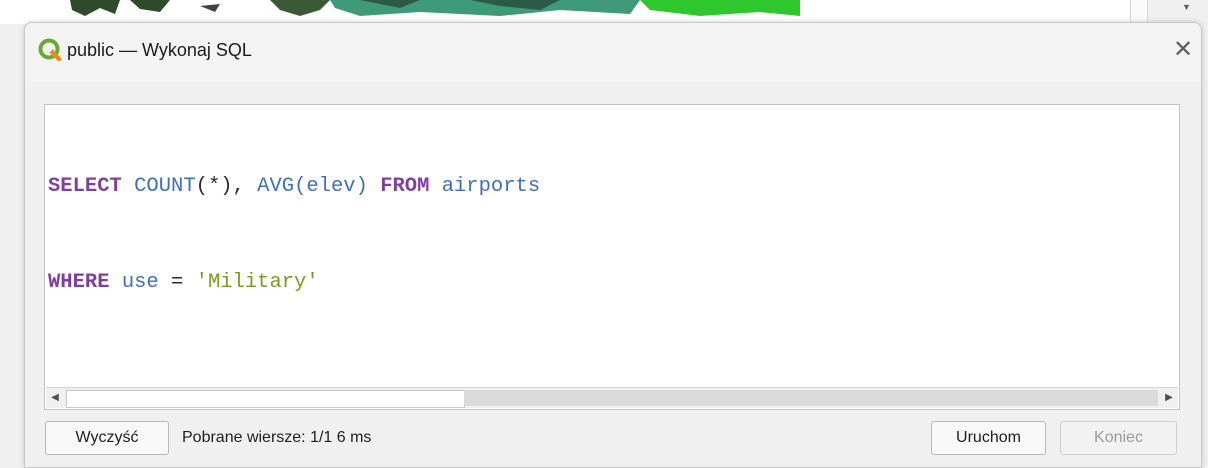  I want to click on keyword-where: WHERE, so click(79, 282).